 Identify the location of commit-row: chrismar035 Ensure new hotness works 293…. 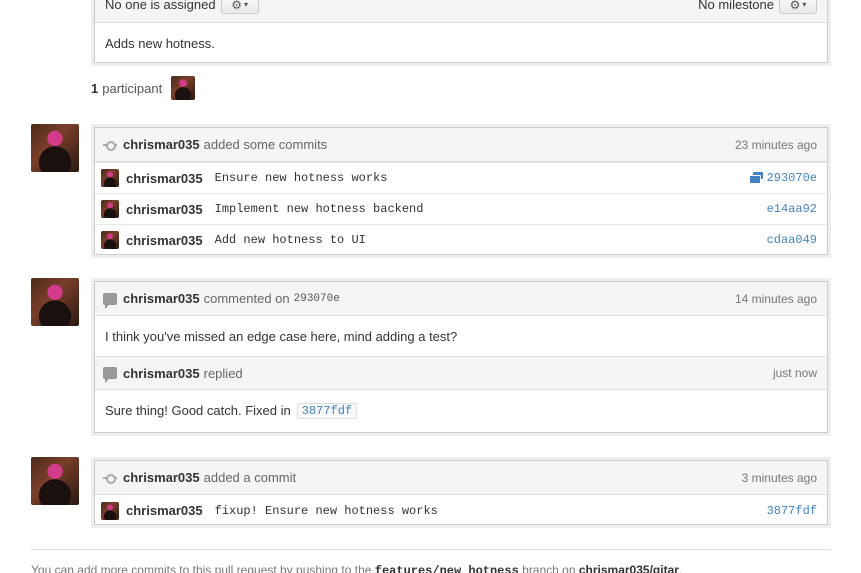
(461, 177).